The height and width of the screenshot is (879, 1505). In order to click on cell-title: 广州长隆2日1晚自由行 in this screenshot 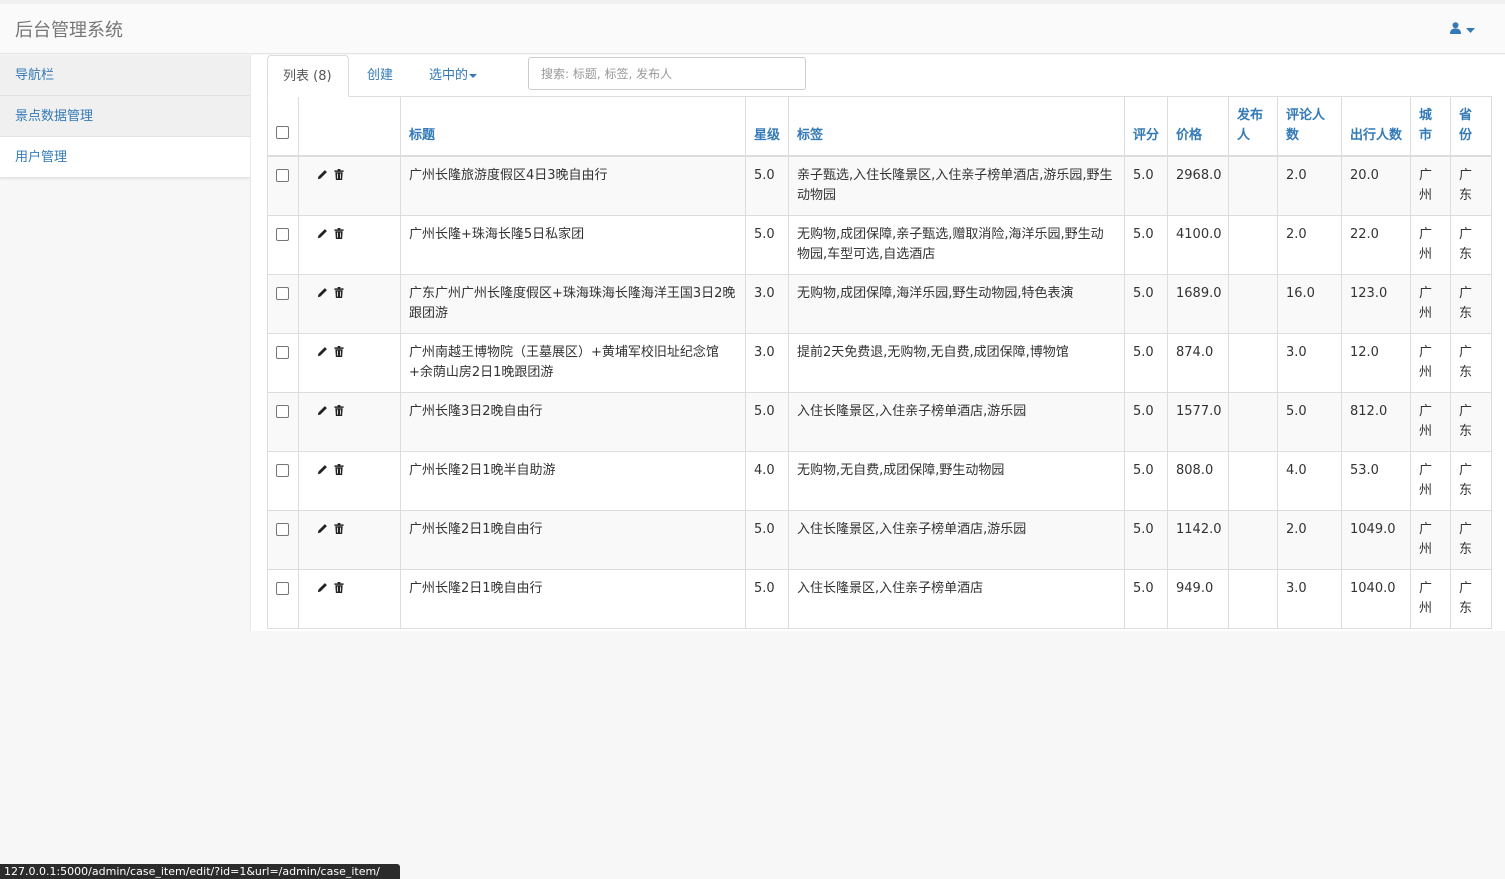, I will do `click(573, 540)`.